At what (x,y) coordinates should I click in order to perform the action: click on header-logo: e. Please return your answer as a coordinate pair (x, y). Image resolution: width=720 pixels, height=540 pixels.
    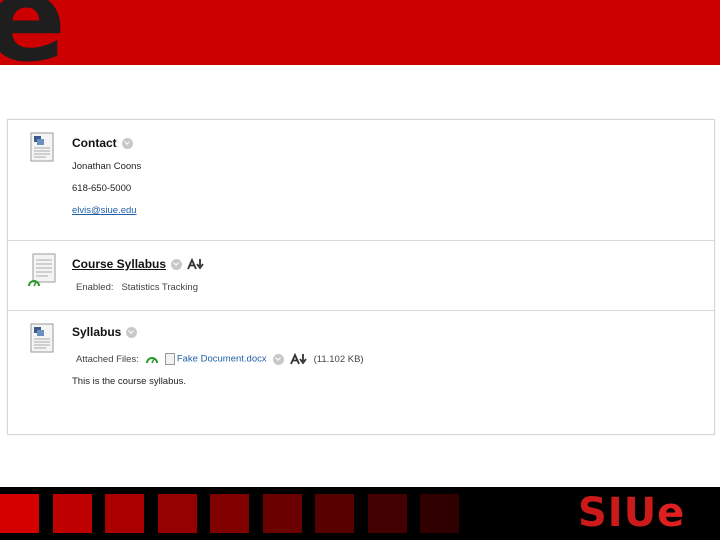
    Looking at the image, I should click on (33, 32).